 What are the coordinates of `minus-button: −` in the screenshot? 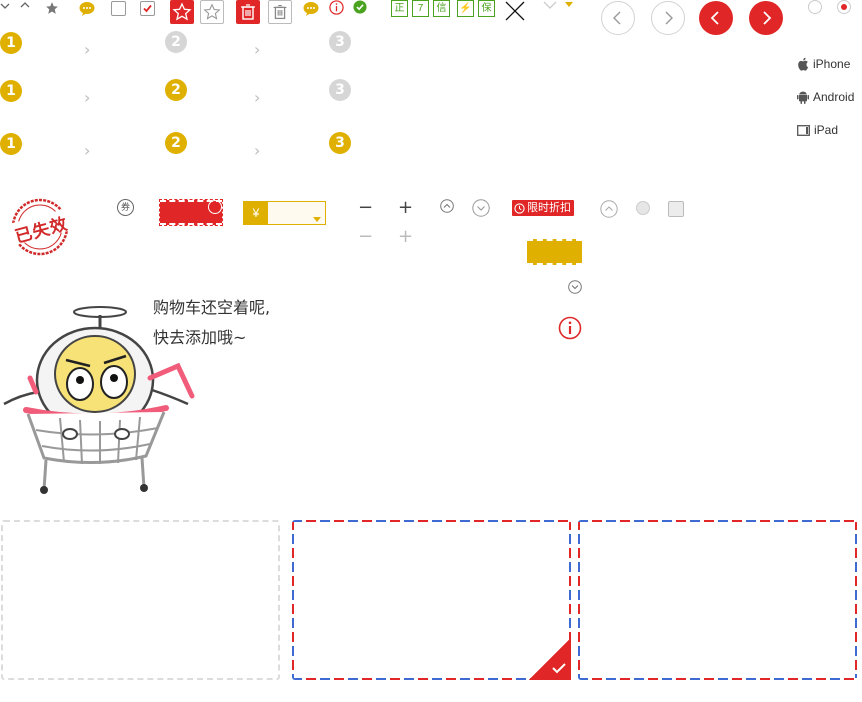 It's located at (365, 208).